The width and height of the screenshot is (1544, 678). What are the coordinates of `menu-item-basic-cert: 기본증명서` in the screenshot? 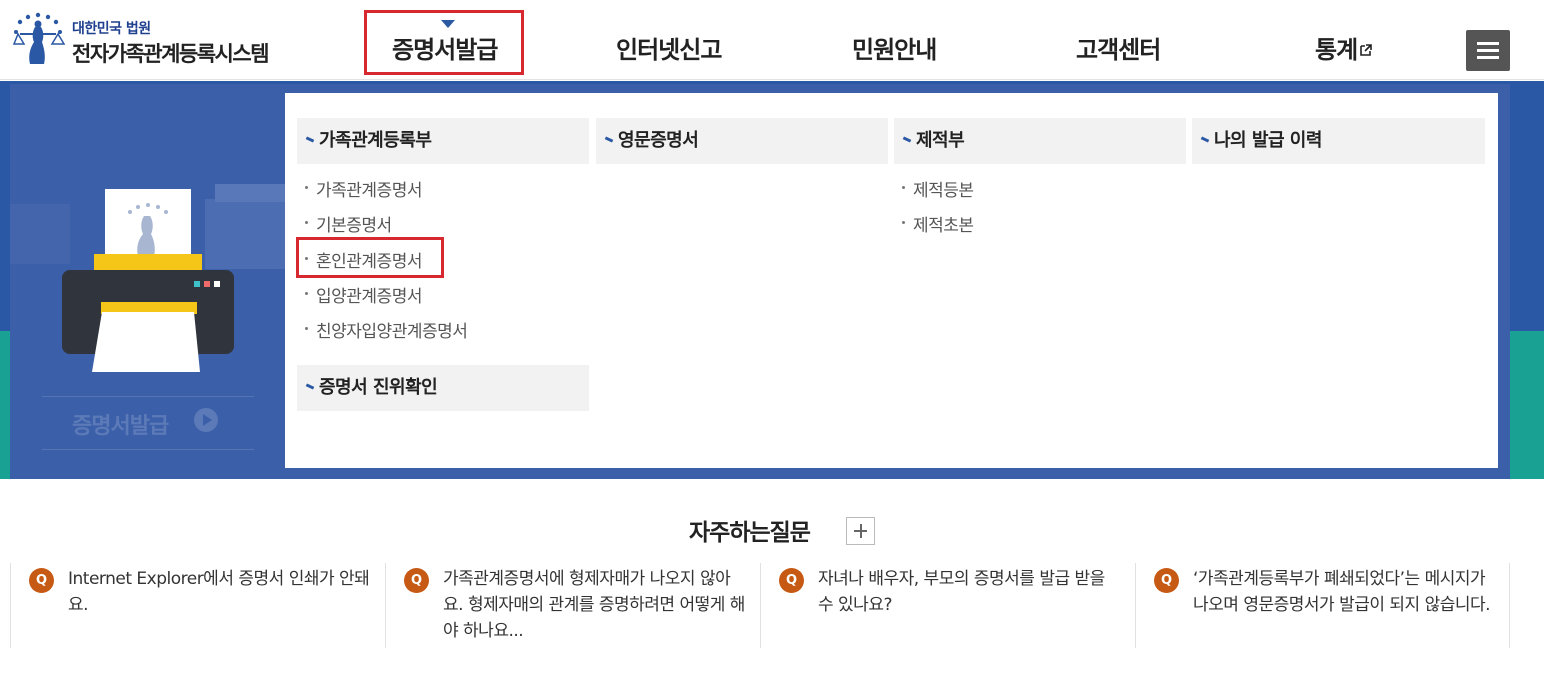 It's located at (348, 223).